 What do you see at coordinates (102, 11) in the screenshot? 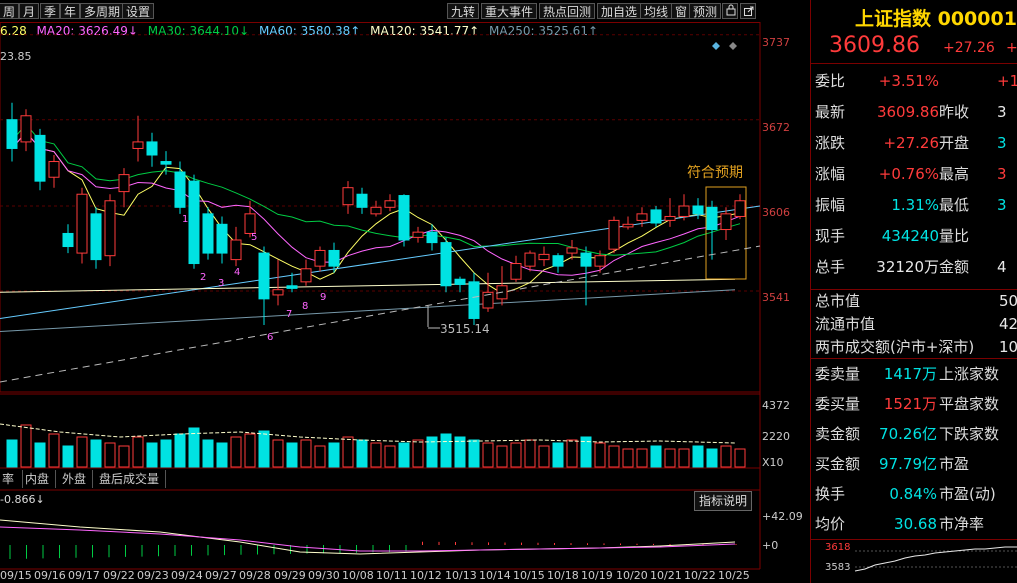
I see `tab-multi-period: 多周期` at bounding box center [102, 11].